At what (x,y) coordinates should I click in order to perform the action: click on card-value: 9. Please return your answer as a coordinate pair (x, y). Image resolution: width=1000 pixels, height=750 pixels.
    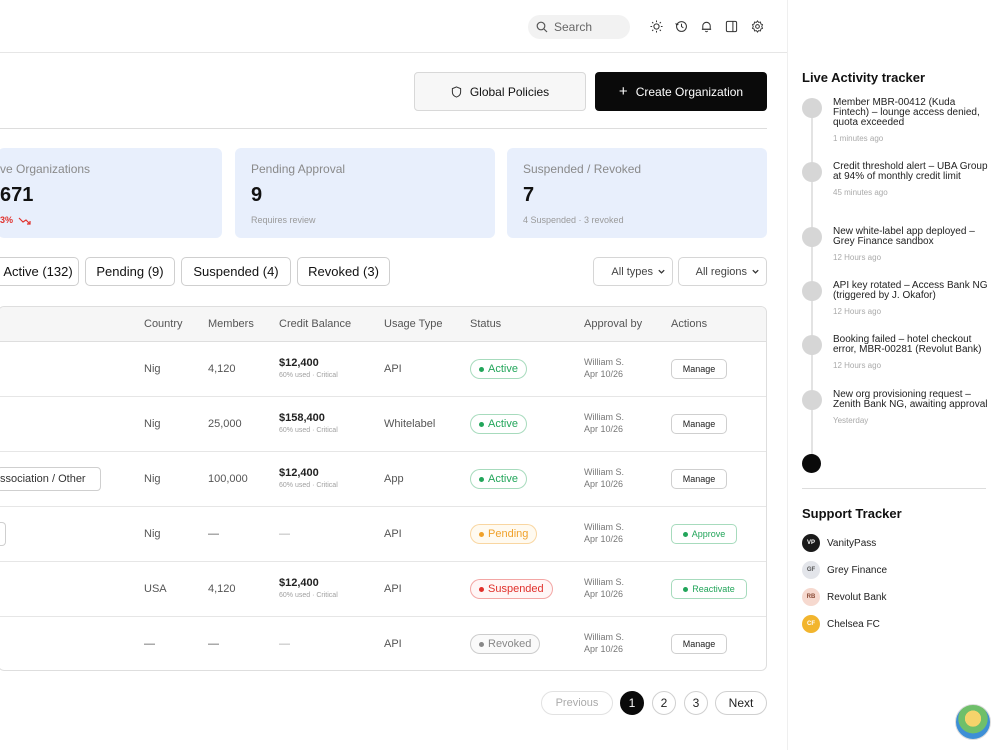
    Looking at the image, I should click on (257, 195).